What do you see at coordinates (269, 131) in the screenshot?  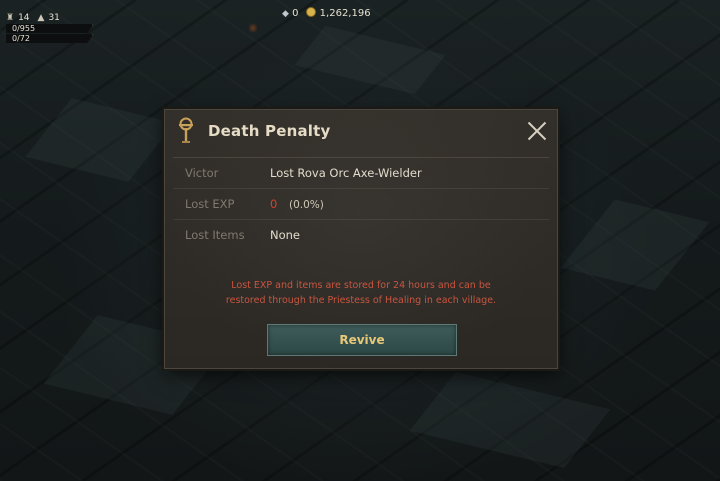 I see `dialog-title: Death Penalty` at bounding box center [269, 131].